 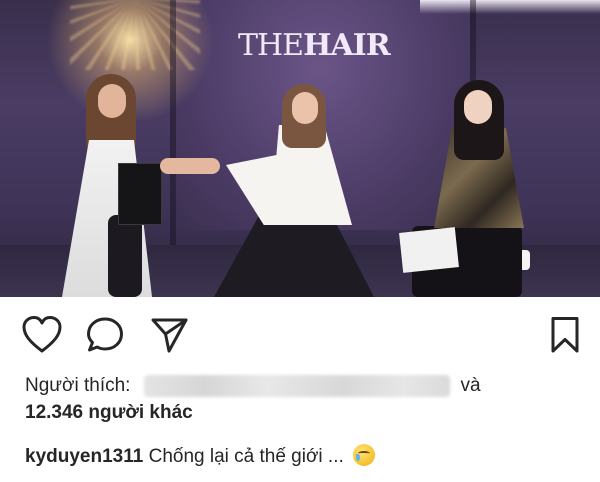 I want to click on blurred-overlay, so click(x=510, y=7).